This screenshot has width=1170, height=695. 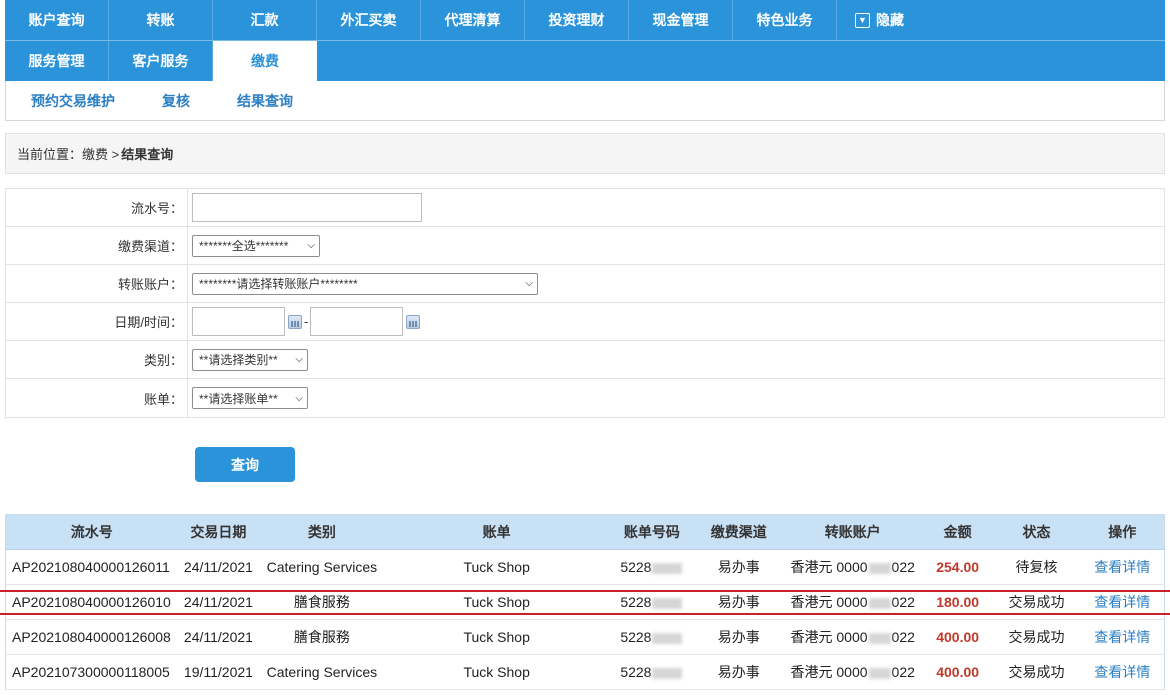 I want to click on date-to-input, so click(x=357, y=321).